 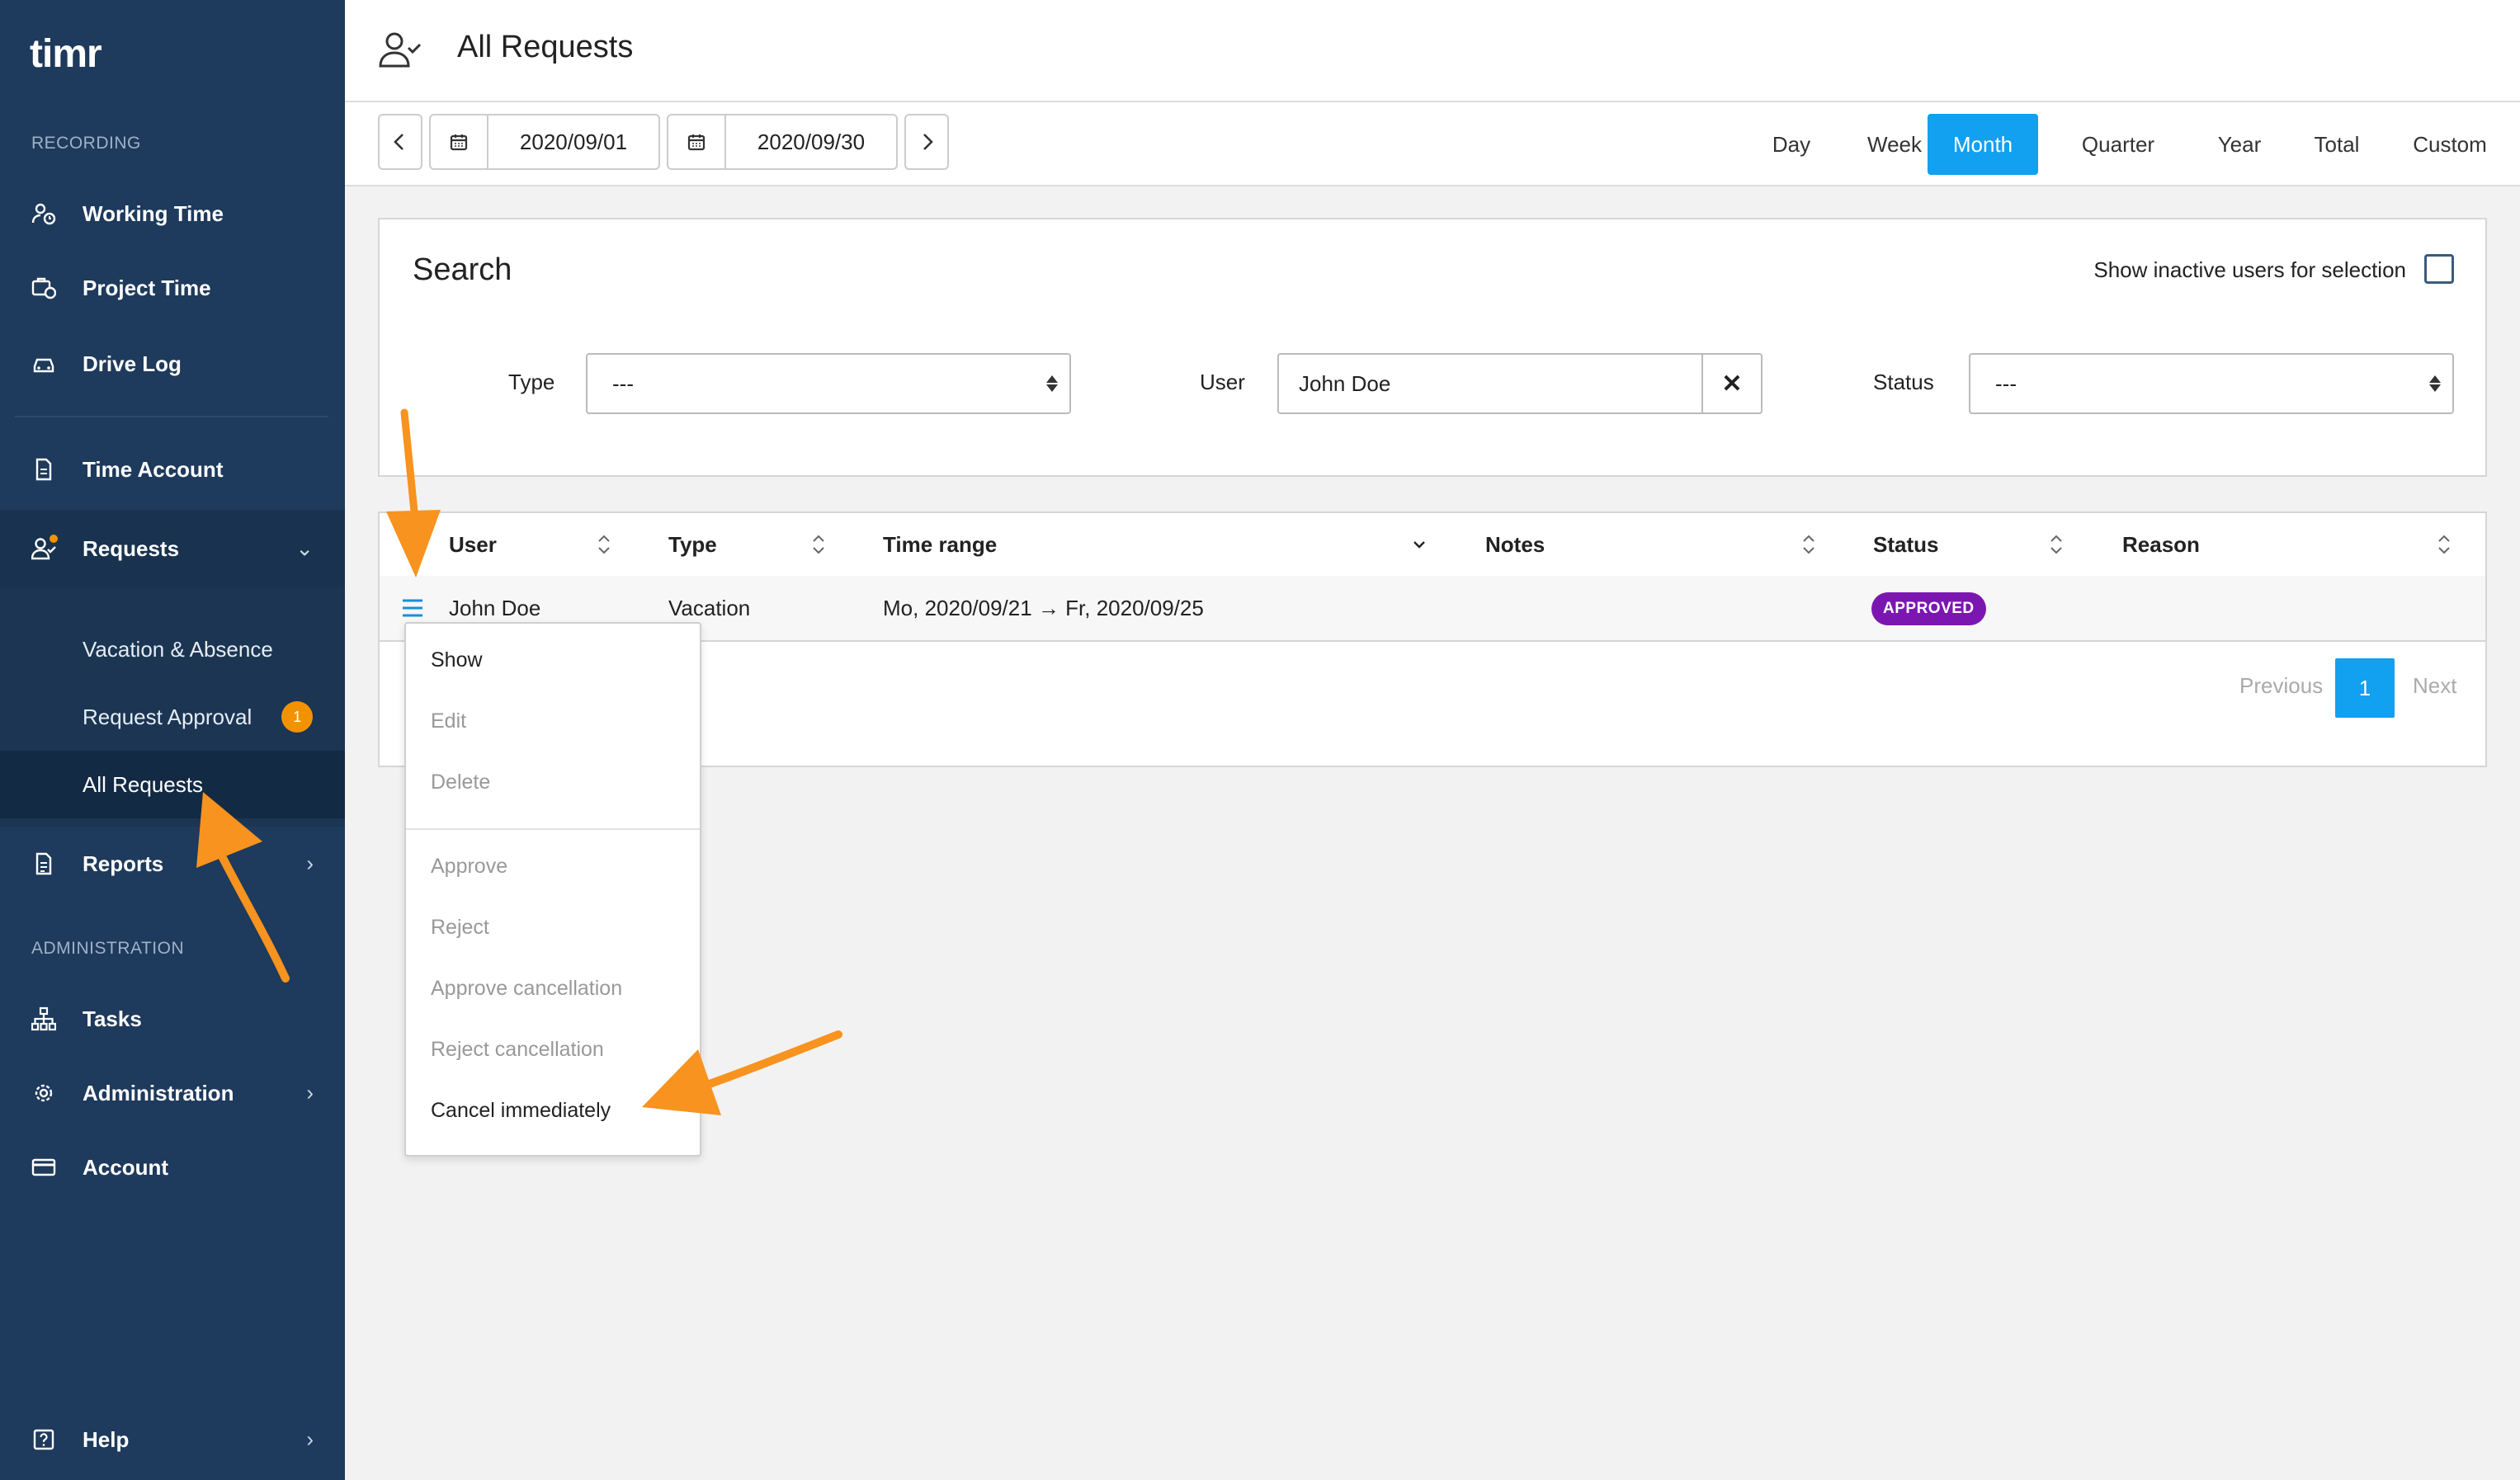 What do you see at coordinates (54, 539) in the screenshot?
I see `notification-dot` at bounding box center [54, 539].